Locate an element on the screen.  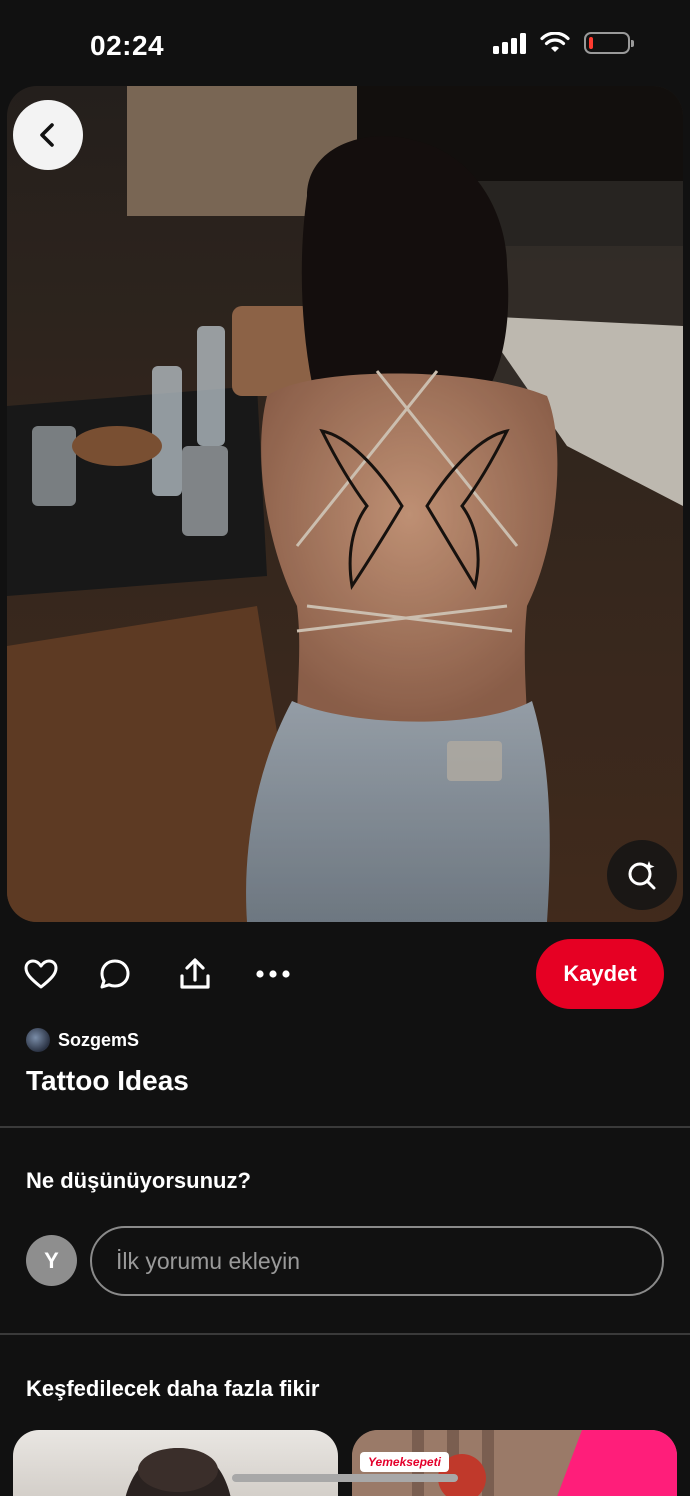
share-button is located at coordinates (195, 974).